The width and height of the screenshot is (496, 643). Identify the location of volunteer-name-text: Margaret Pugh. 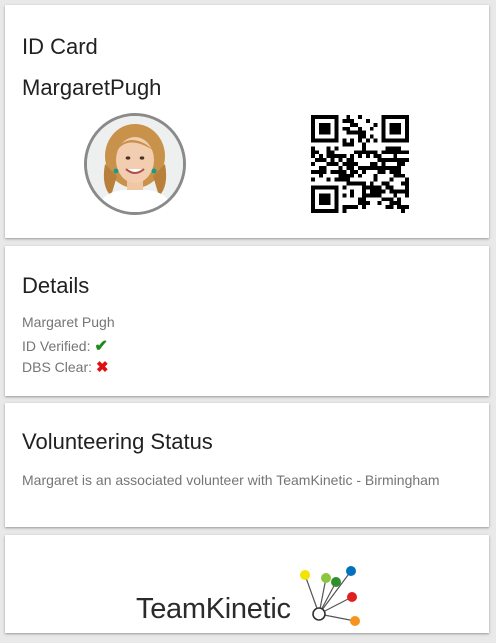
(68, 322).